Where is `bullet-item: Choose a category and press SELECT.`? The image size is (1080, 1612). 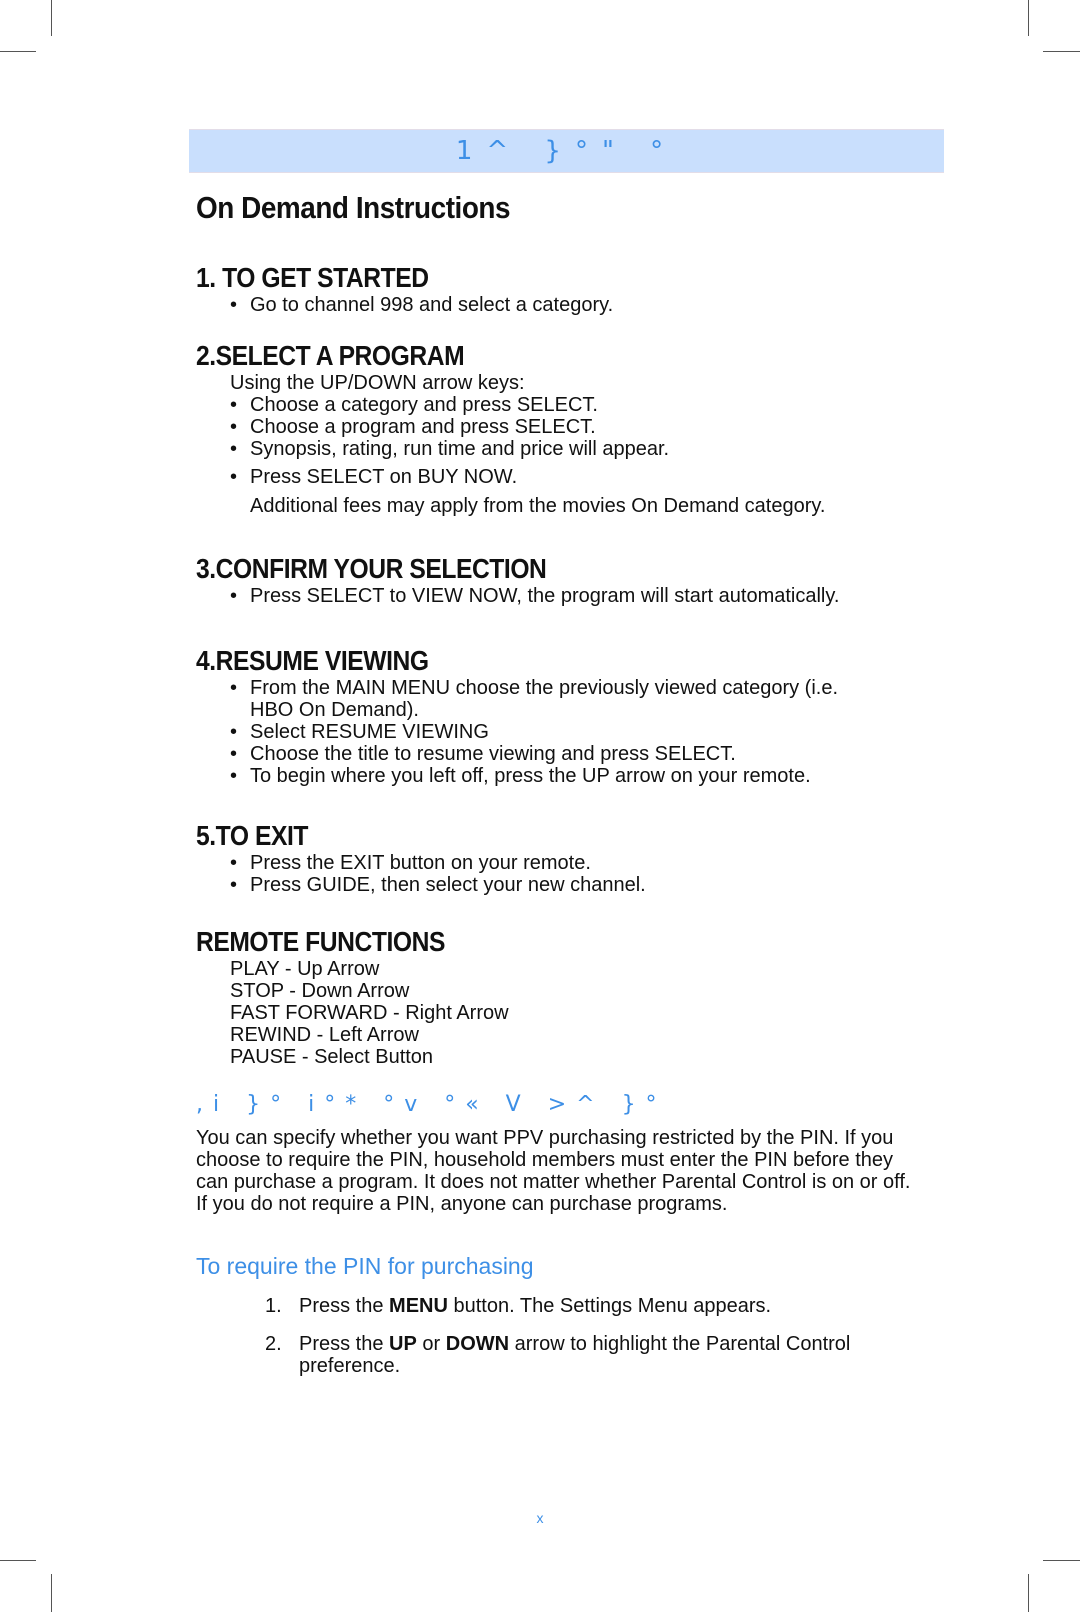 bullet-item: Choose a category and press SELECT. is located at coordinates (510, 405).